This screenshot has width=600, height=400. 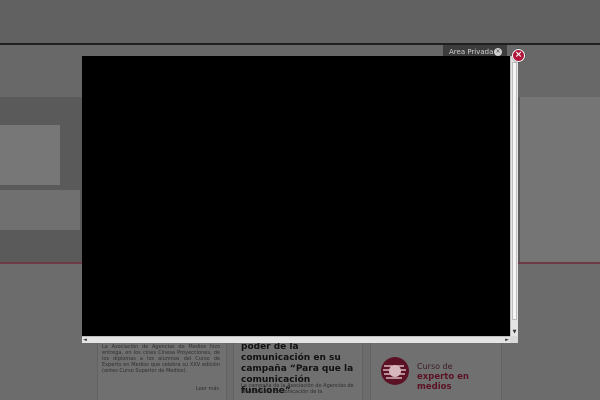 I want to click on area-privada-close-icon: ×, so click(x=498, y=52).